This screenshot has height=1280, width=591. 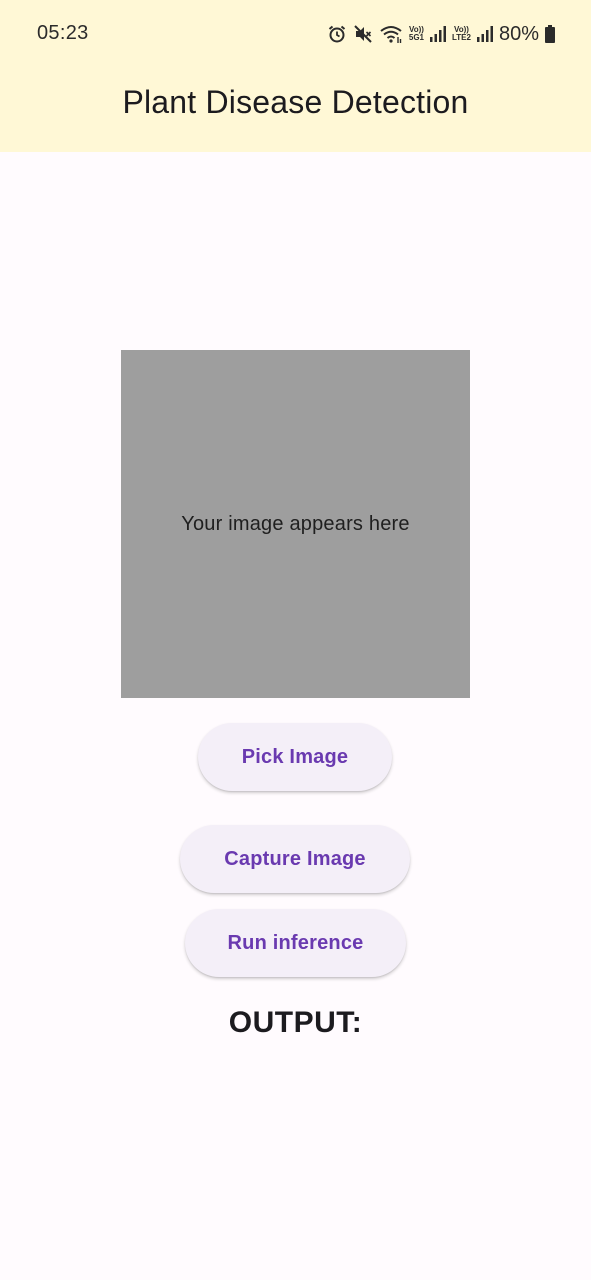 What do you see at coordinates (295, 859) in the screenshot?
I see `capture-image-button: Capture Image` at bounding box center [295, 859].